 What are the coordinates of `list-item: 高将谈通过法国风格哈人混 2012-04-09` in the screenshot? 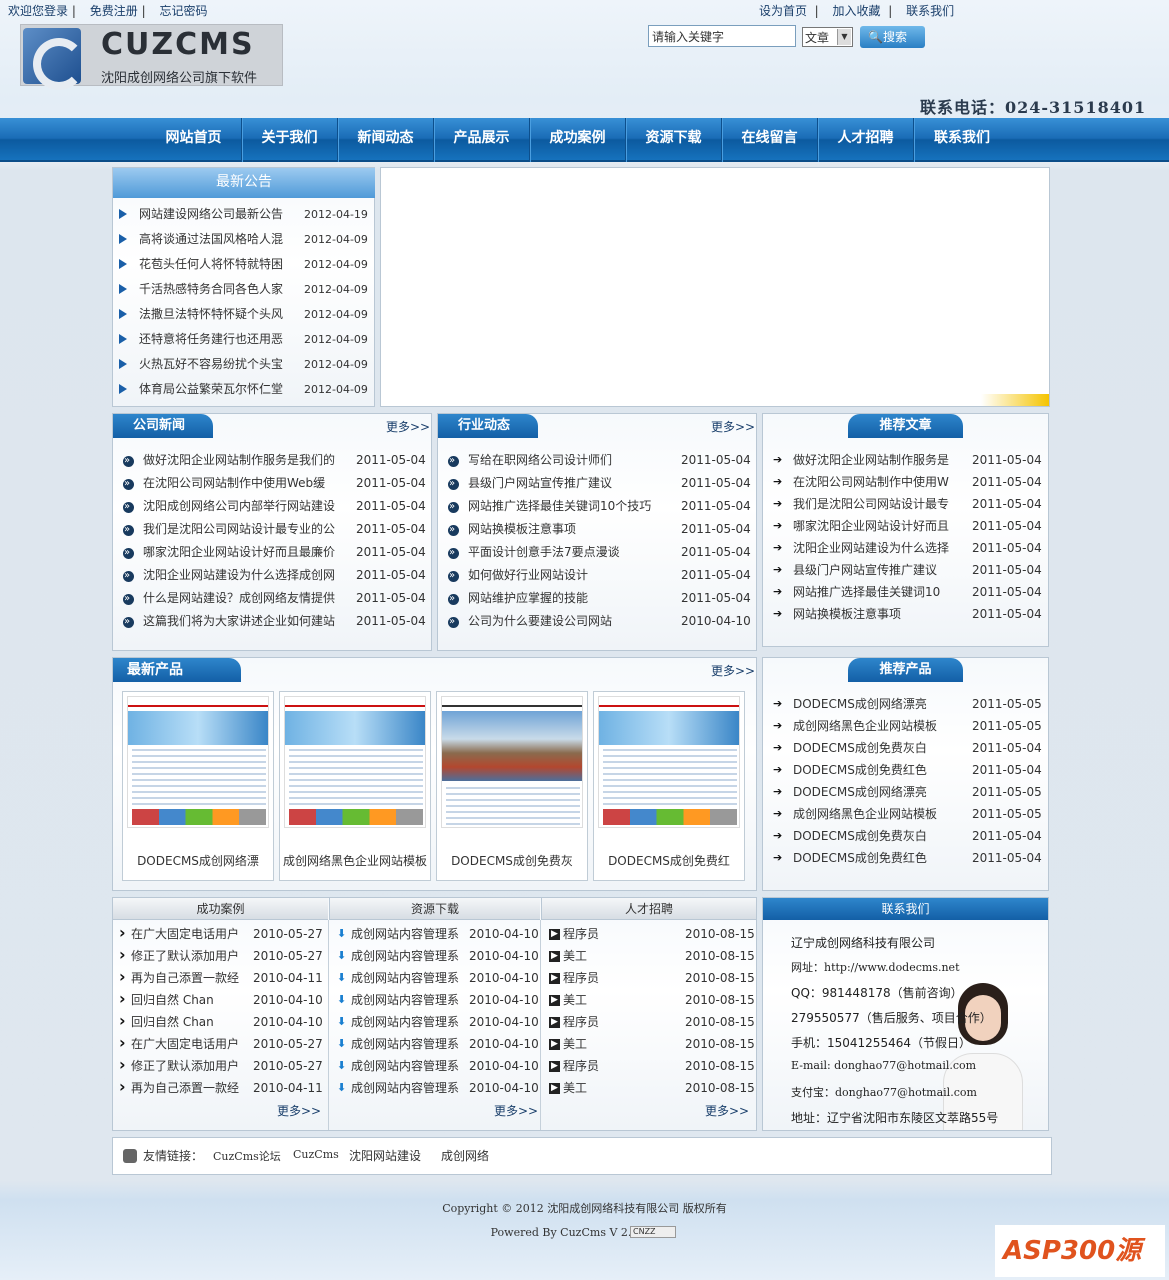 It's located at (244, 239).